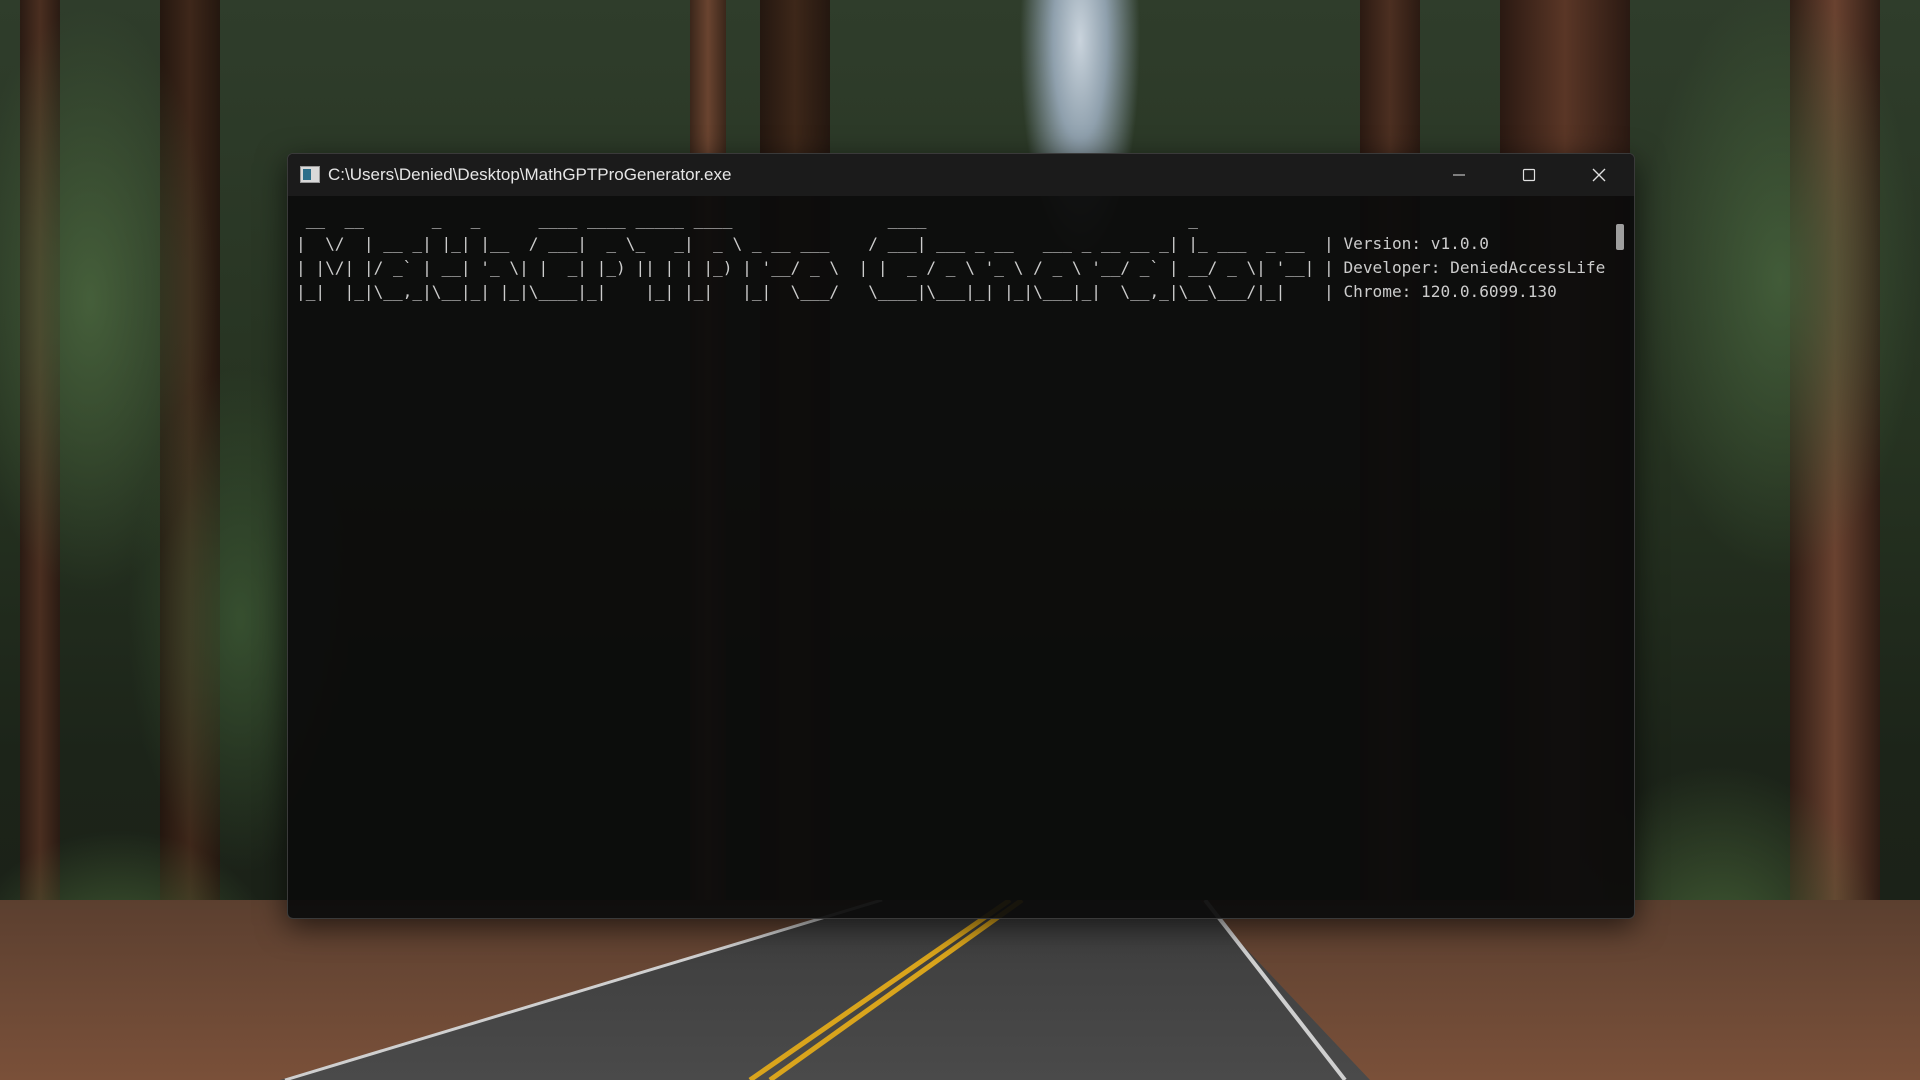  Describe the element at coordinates (810, 219) in the screenshot. I see `console-line: __ __ _ _ ____ ____ _____ ____ ____ _` at that location.